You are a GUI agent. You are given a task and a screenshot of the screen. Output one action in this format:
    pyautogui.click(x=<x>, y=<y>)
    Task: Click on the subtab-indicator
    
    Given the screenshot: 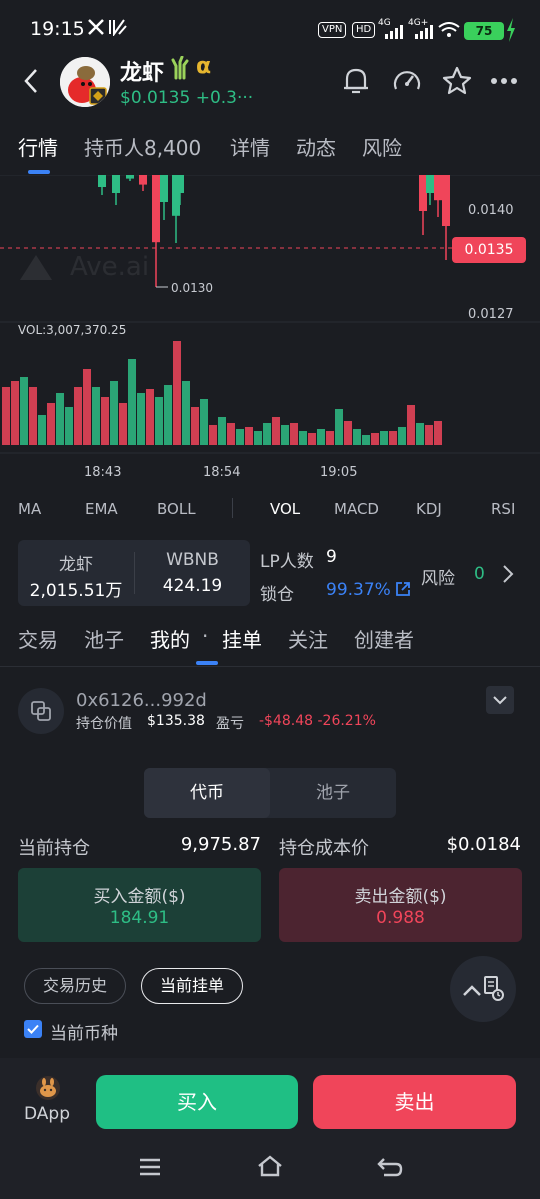 What is the action you would take?
    pyautogui.click(x=207, y=663)
    